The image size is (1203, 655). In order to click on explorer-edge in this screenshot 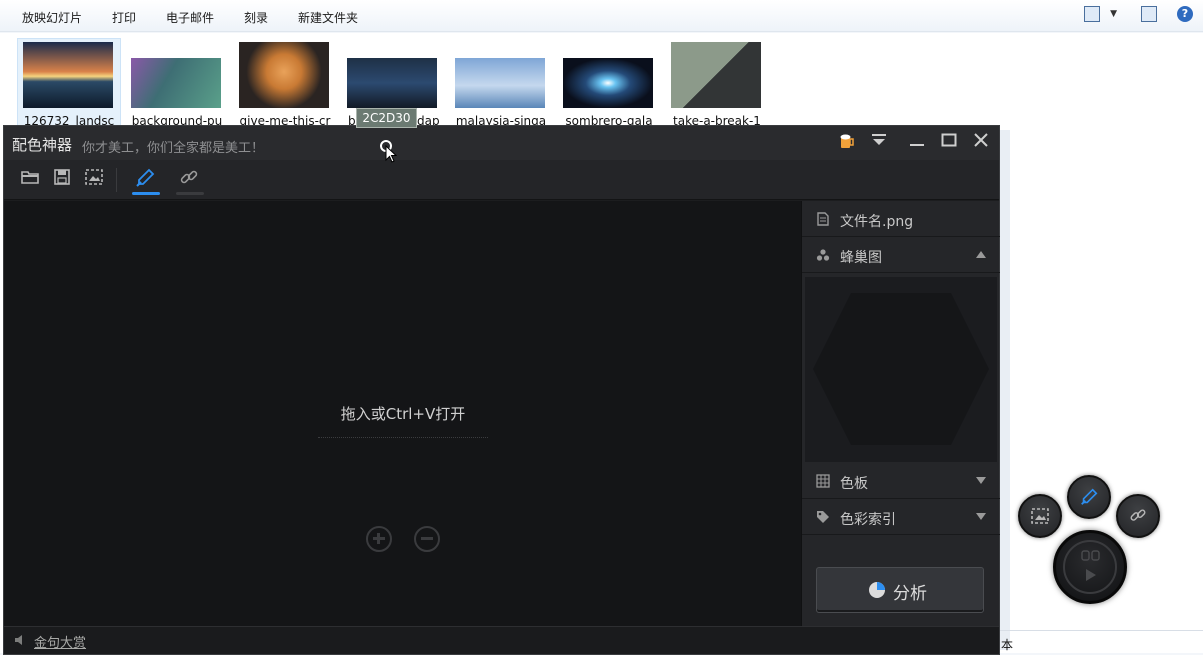, I will do `click(1005, 390)`.